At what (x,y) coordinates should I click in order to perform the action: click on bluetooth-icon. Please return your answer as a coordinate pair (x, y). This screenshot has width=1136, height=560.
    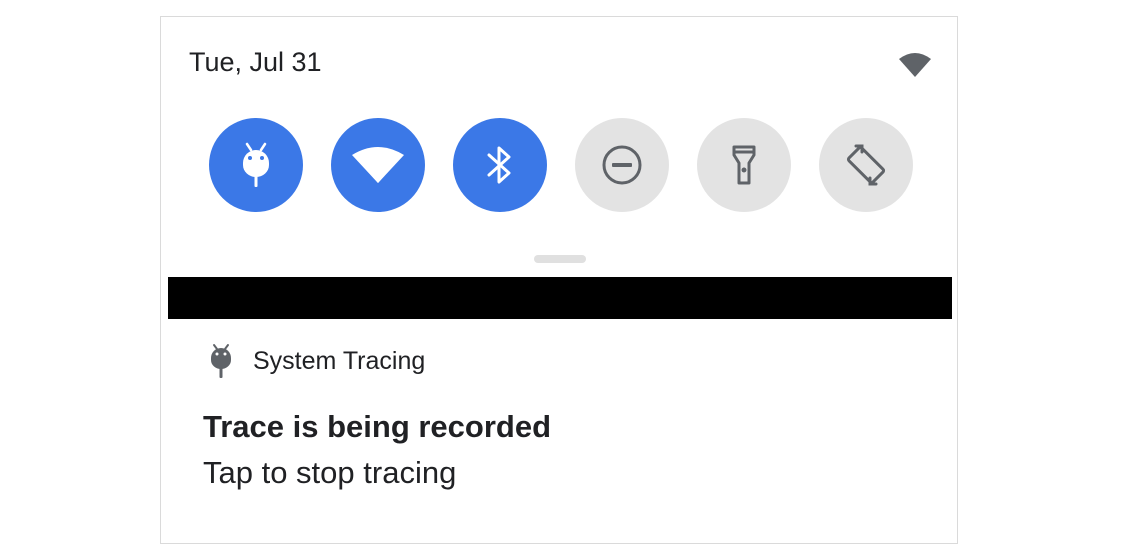
    Looking at the image, I should click on (500, 165).